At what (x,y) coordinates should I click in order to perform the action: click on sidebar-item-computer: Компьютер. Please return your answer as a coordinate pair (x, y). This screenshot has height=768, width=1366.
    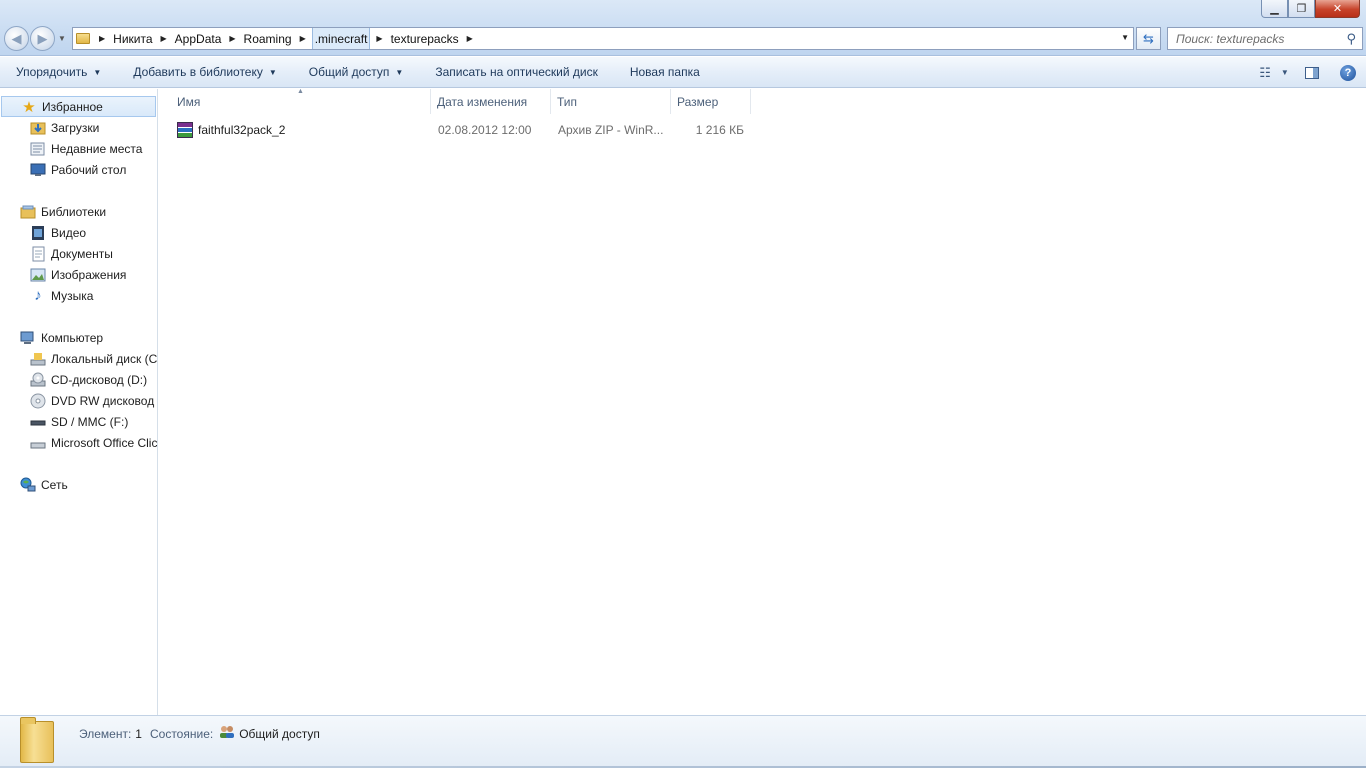
    Looking at the image, I should click on (78, 337).